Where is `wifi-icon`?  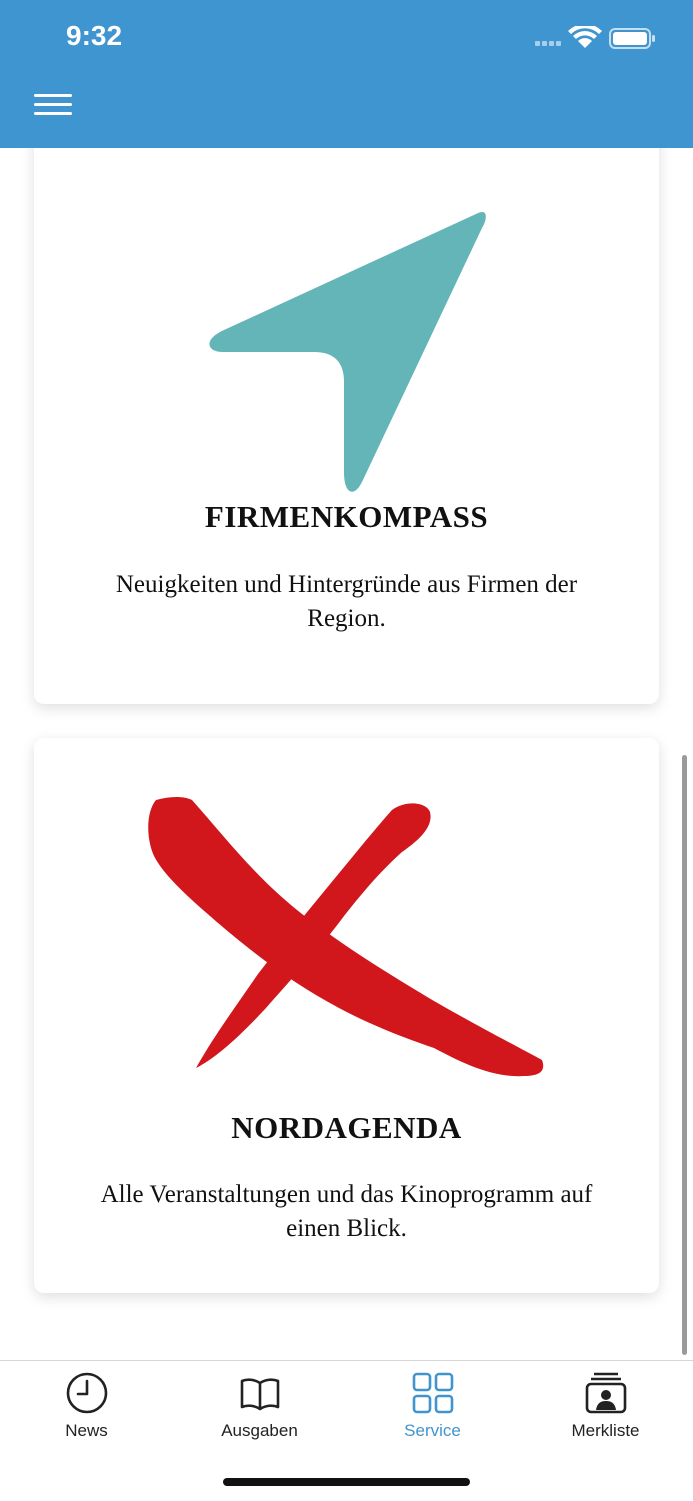
wifi-icon is located at coordinates (585, 35).